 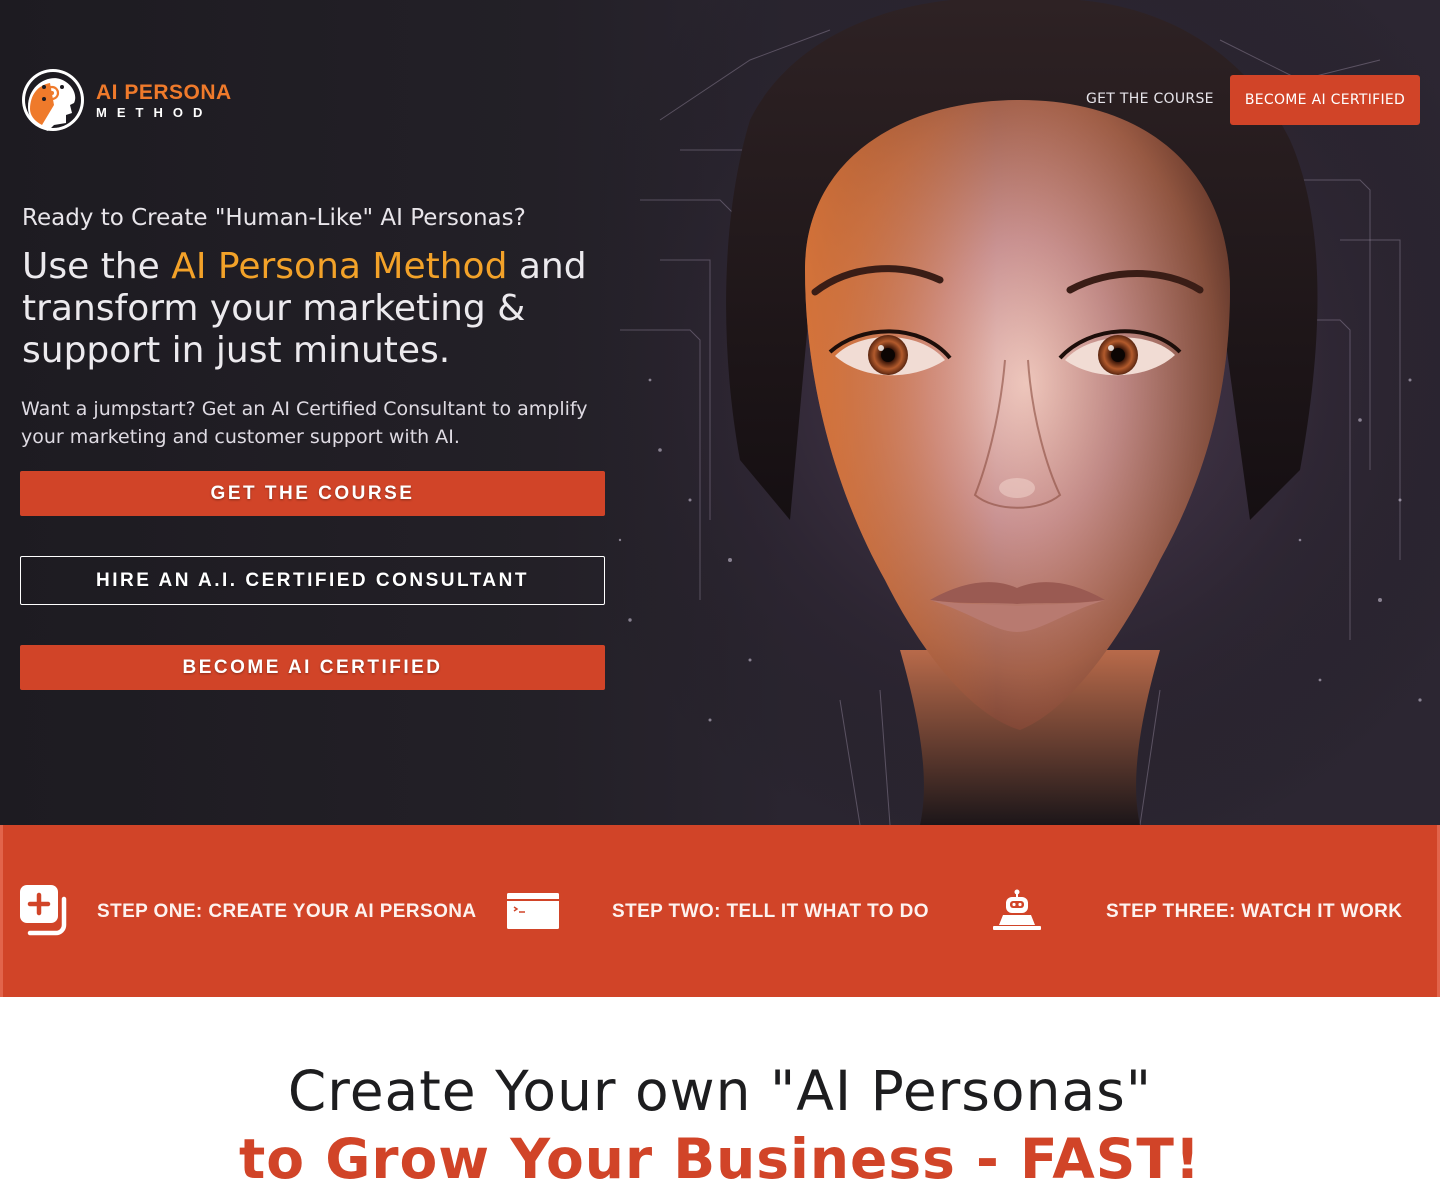 I want to click on step-two-label: STEP TWO: TELL IT WHAT TO DO, so click(x=770, y=911).